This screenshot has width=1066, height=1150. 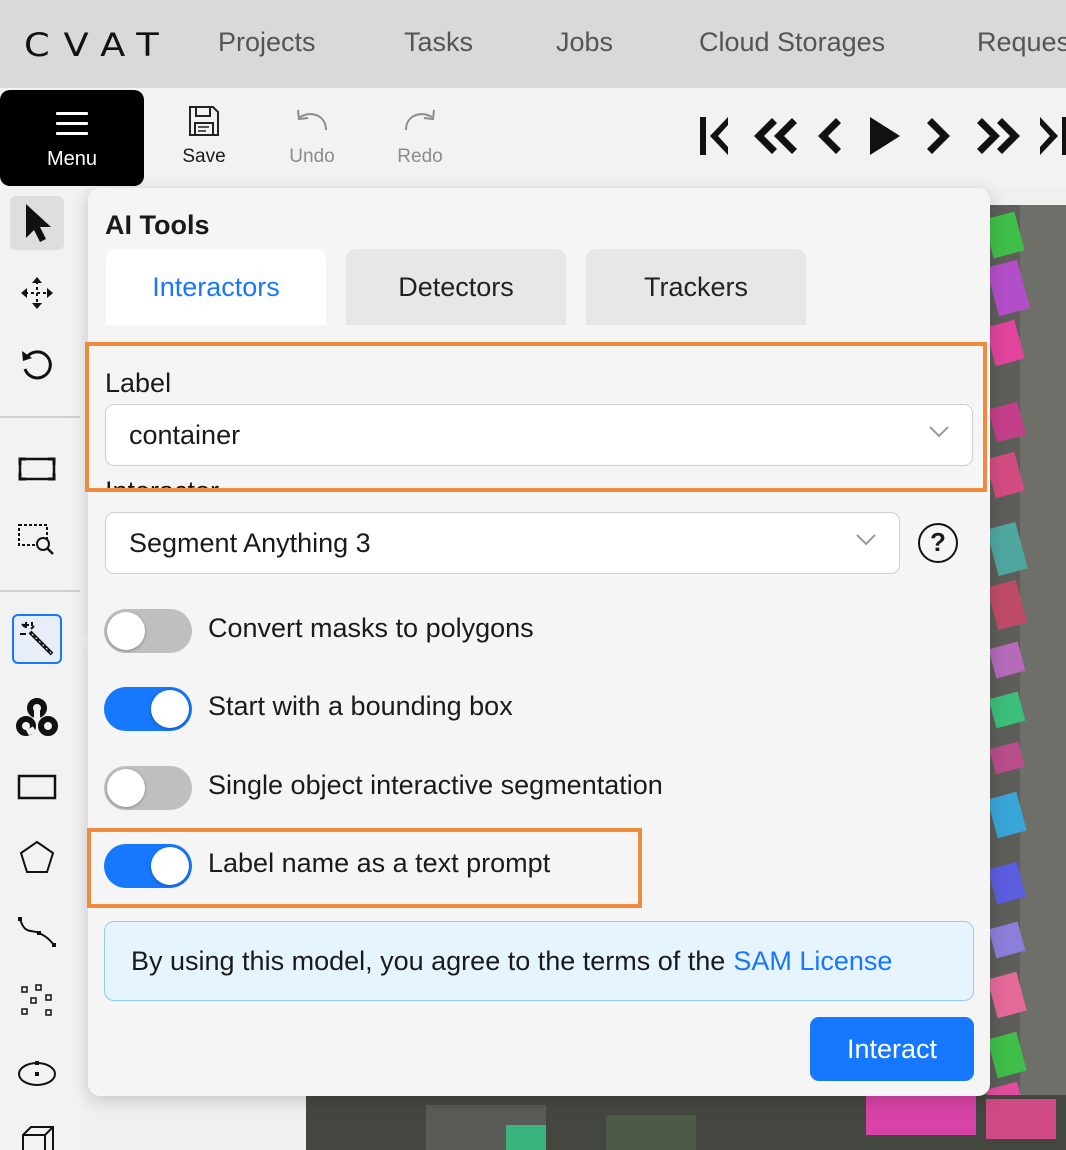 I want to click on help-icon: ?, so click(x=938, y=543).